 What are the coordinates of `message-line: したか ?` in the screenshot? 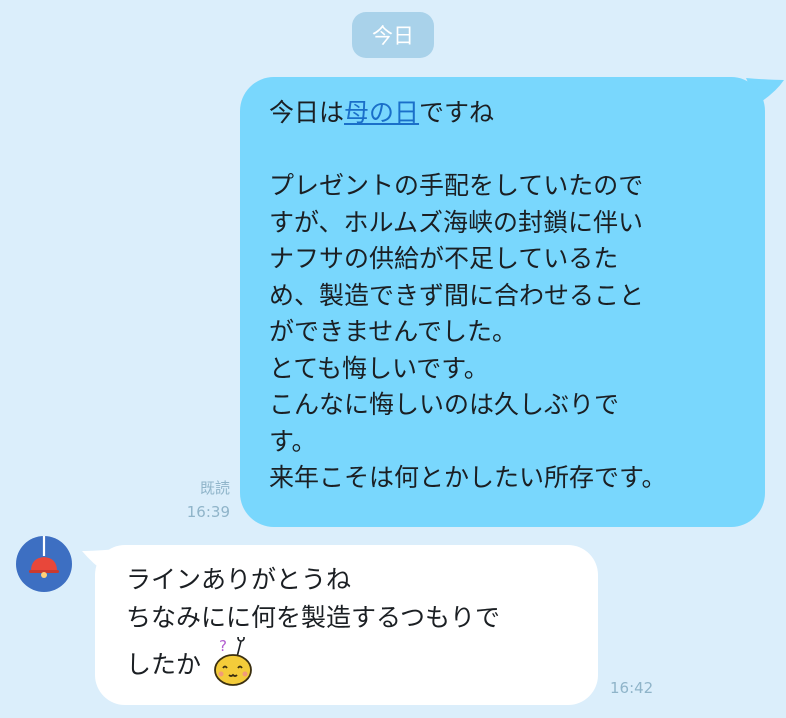 It's located at (357, 666).